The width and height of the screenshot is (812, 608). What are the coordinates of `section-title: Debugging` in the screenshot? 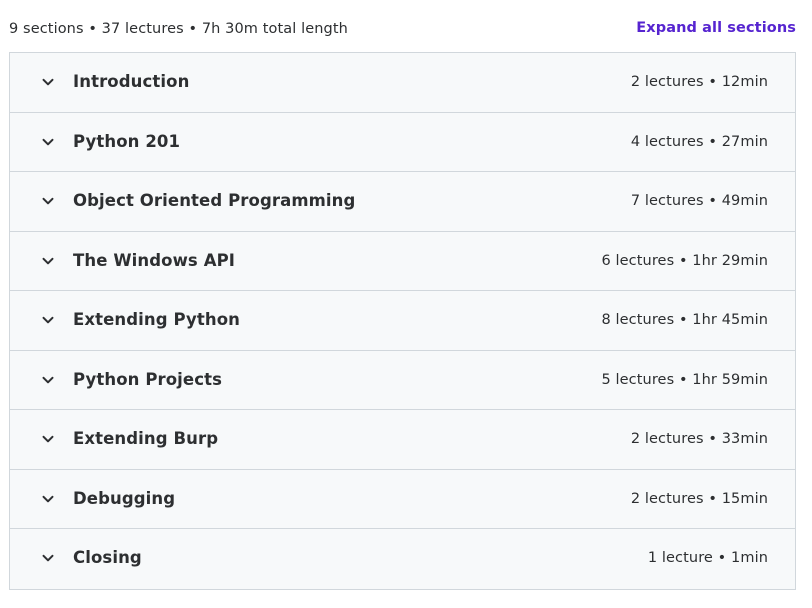 It's located at (124, 498).